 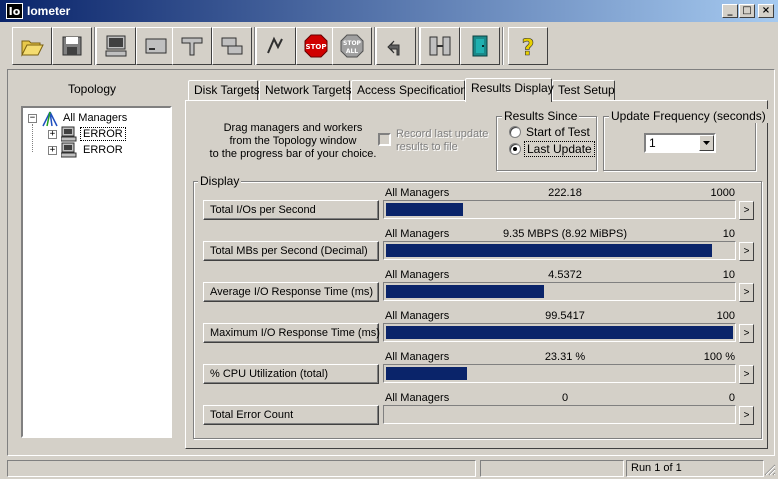 I want to click on computer-icon, so click(x=116, y=46).